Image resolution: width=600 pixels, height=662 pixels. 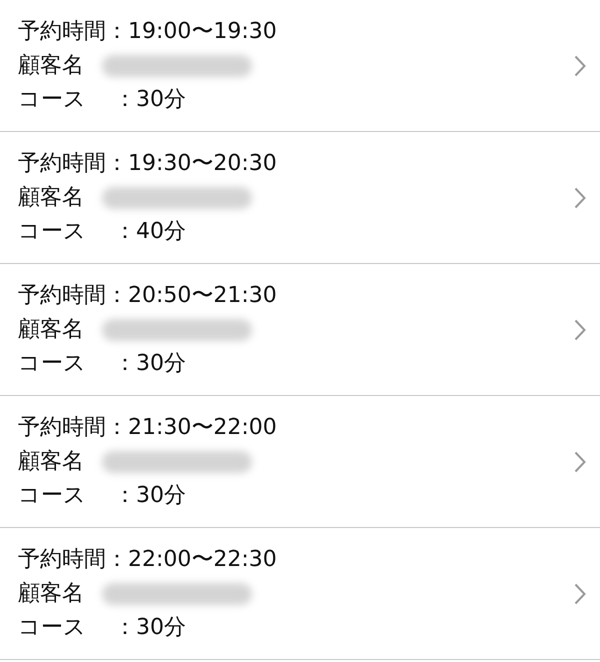 I want to click on reservation-time: 予約時間：20:50〜21:30, so click(x=147, y=296).